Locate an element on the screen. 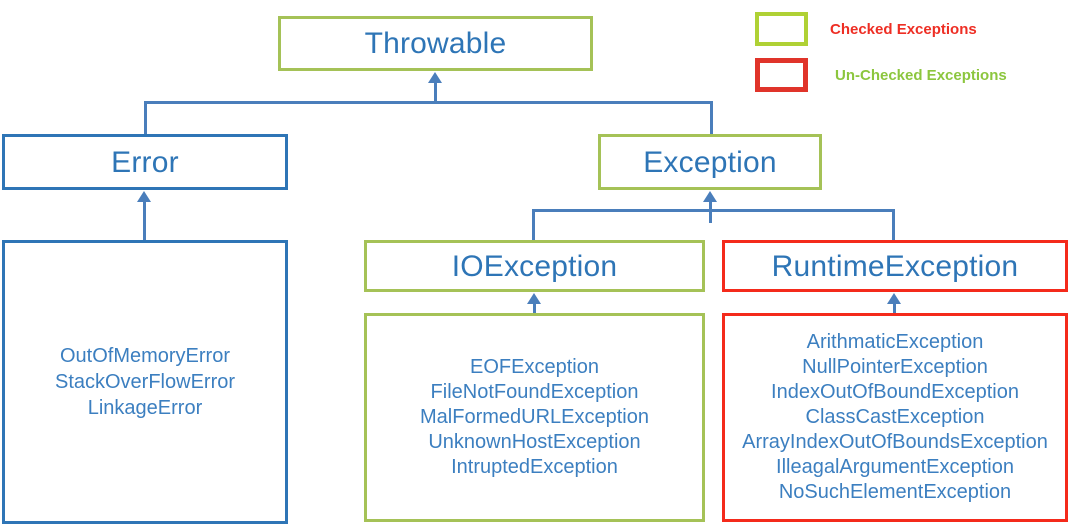  list-item: NoSuchElementException is located at coordinates (895, 492).